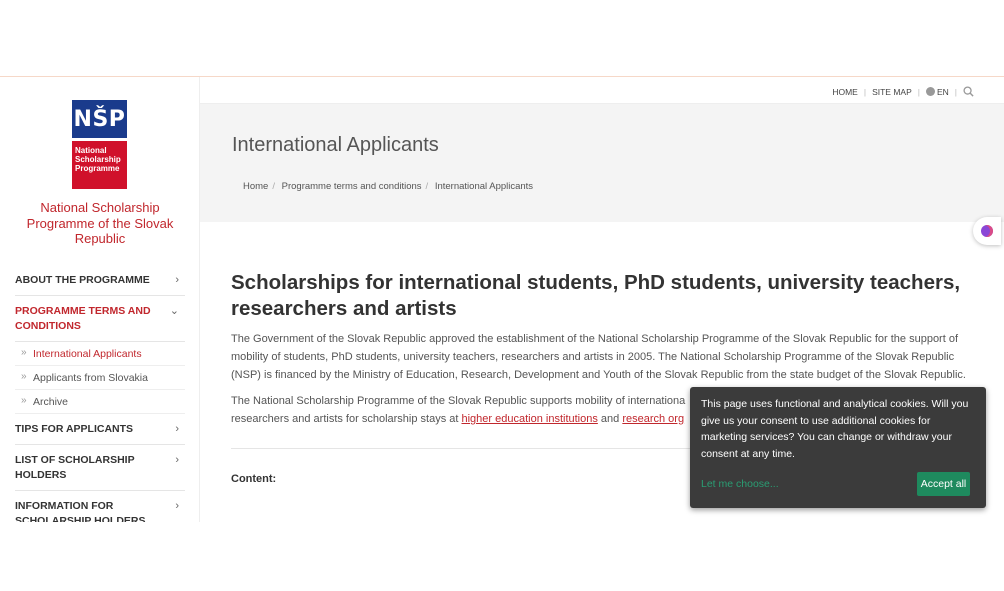  I want to click on link-higher-education: higher education institutions, so click(529, 419).